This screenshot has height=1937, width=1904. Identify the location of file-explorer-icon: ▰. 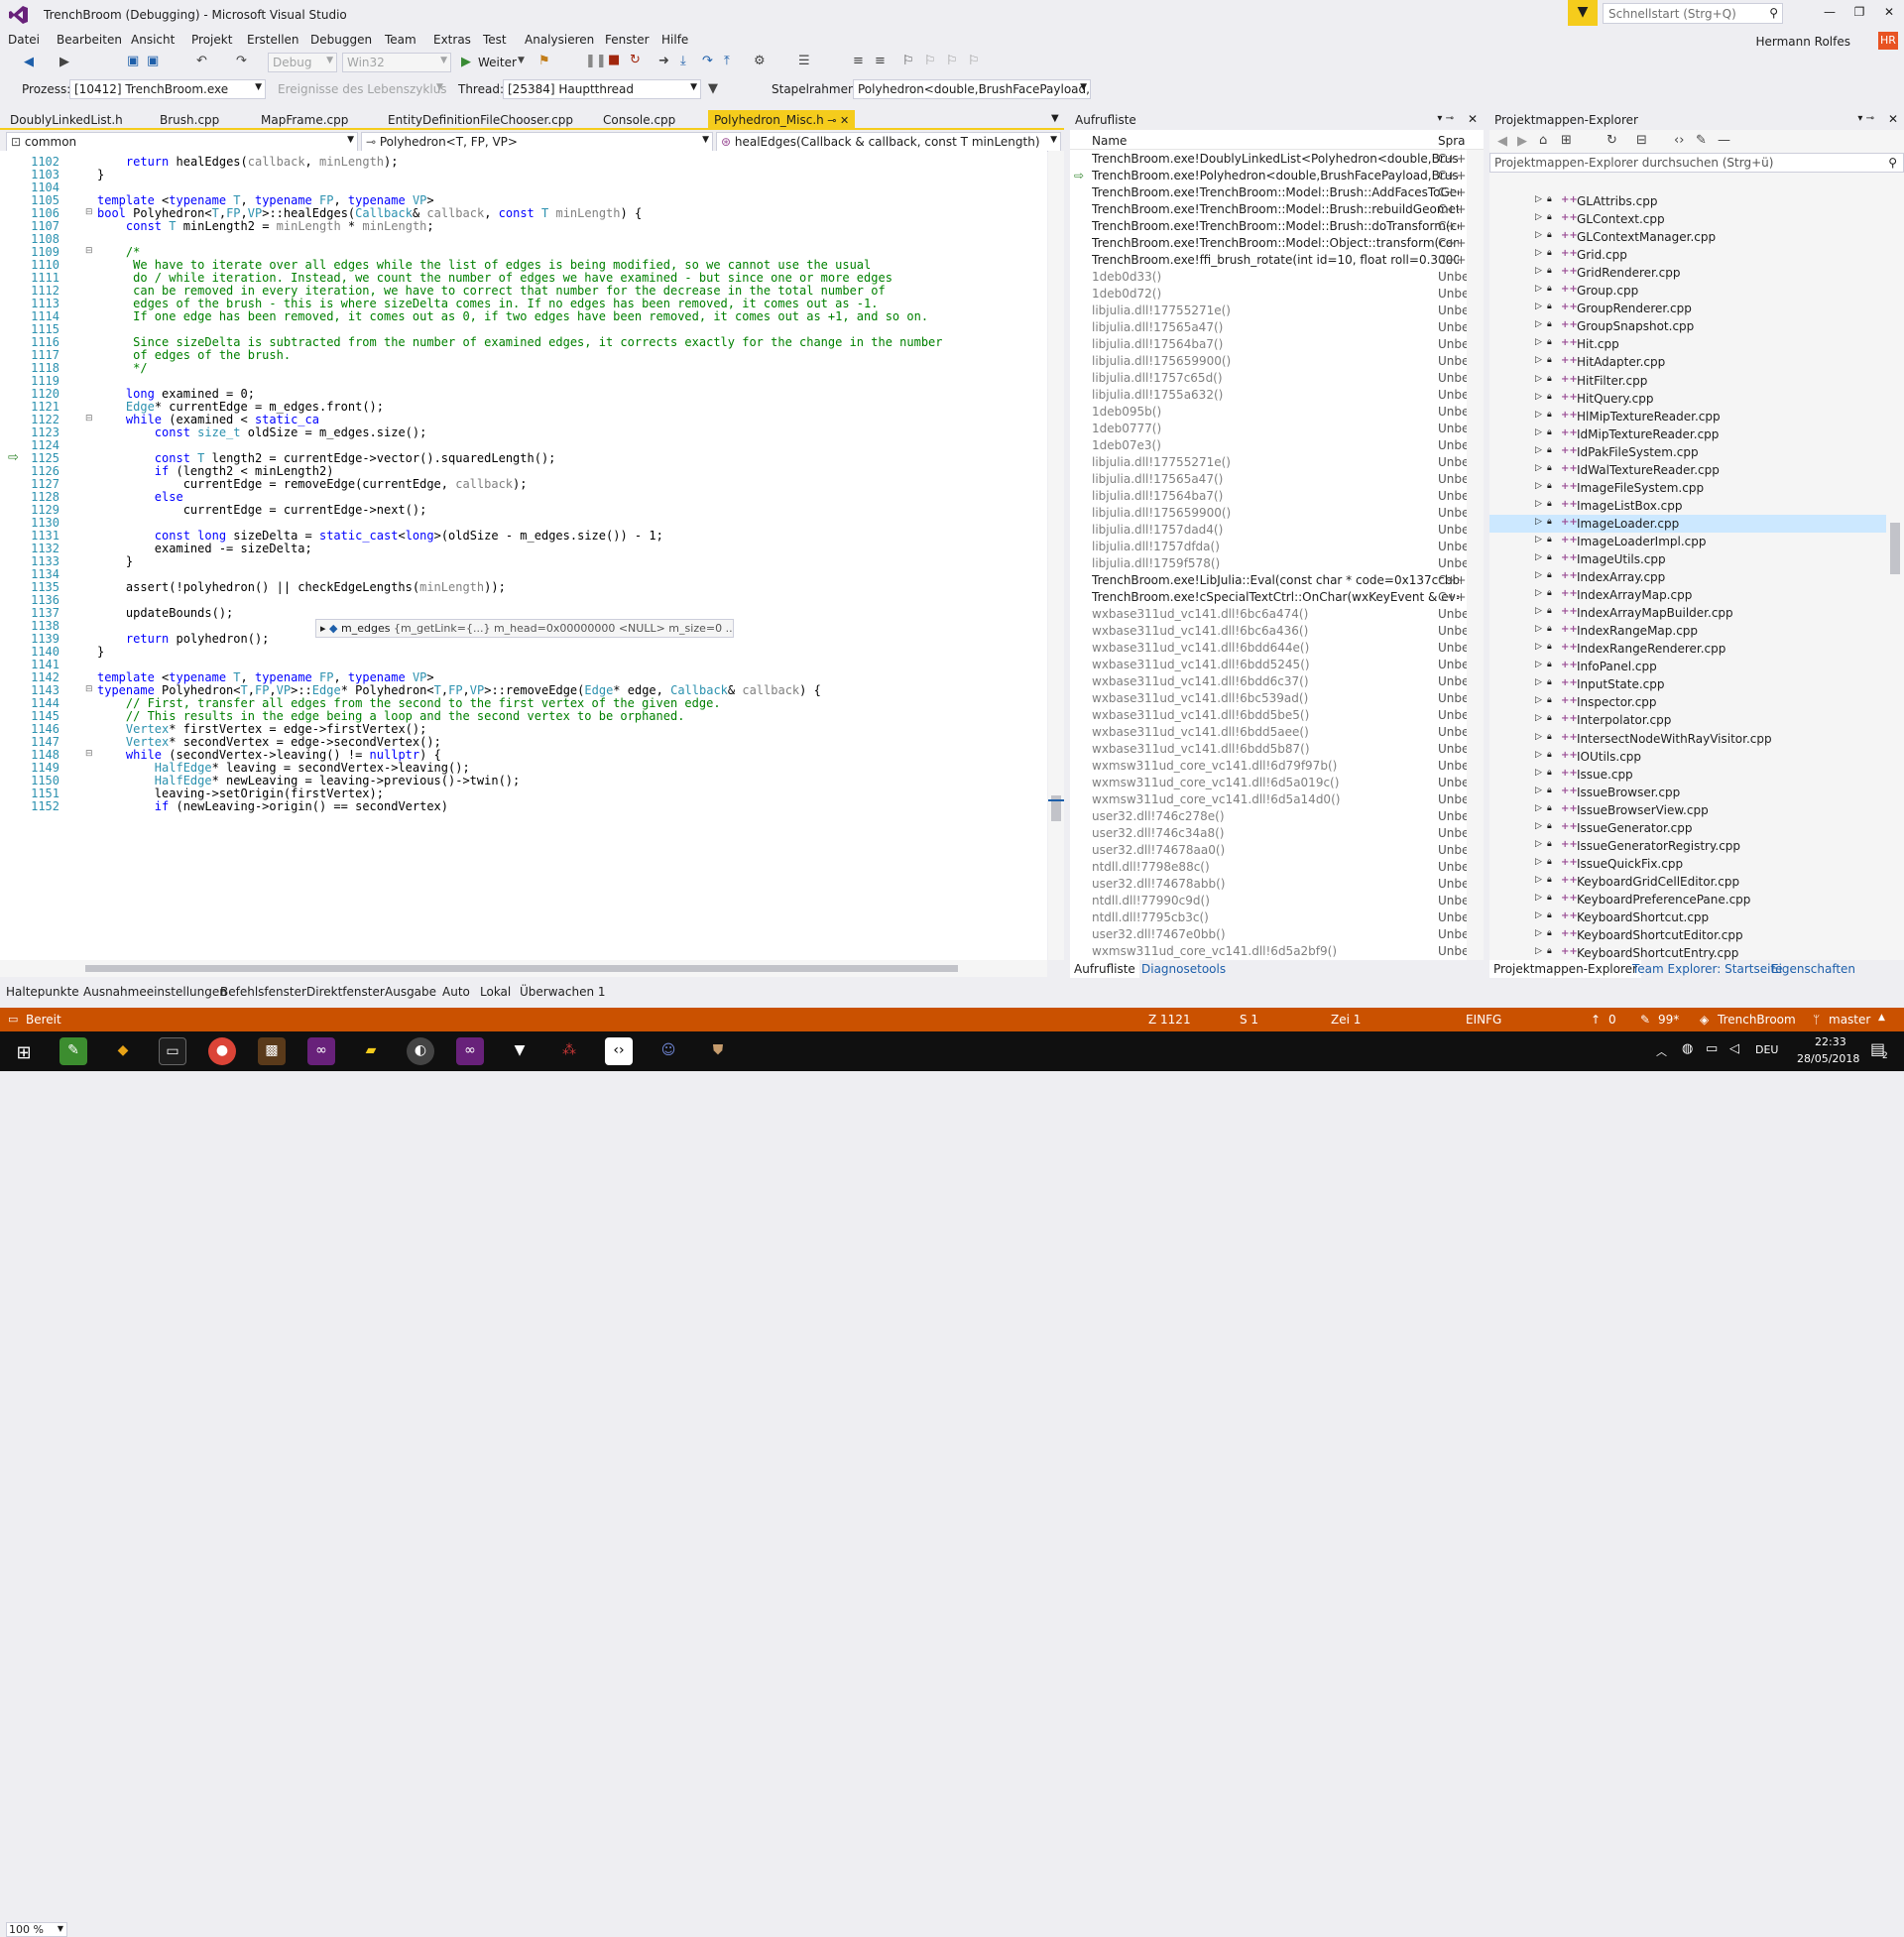
(371, 1051).